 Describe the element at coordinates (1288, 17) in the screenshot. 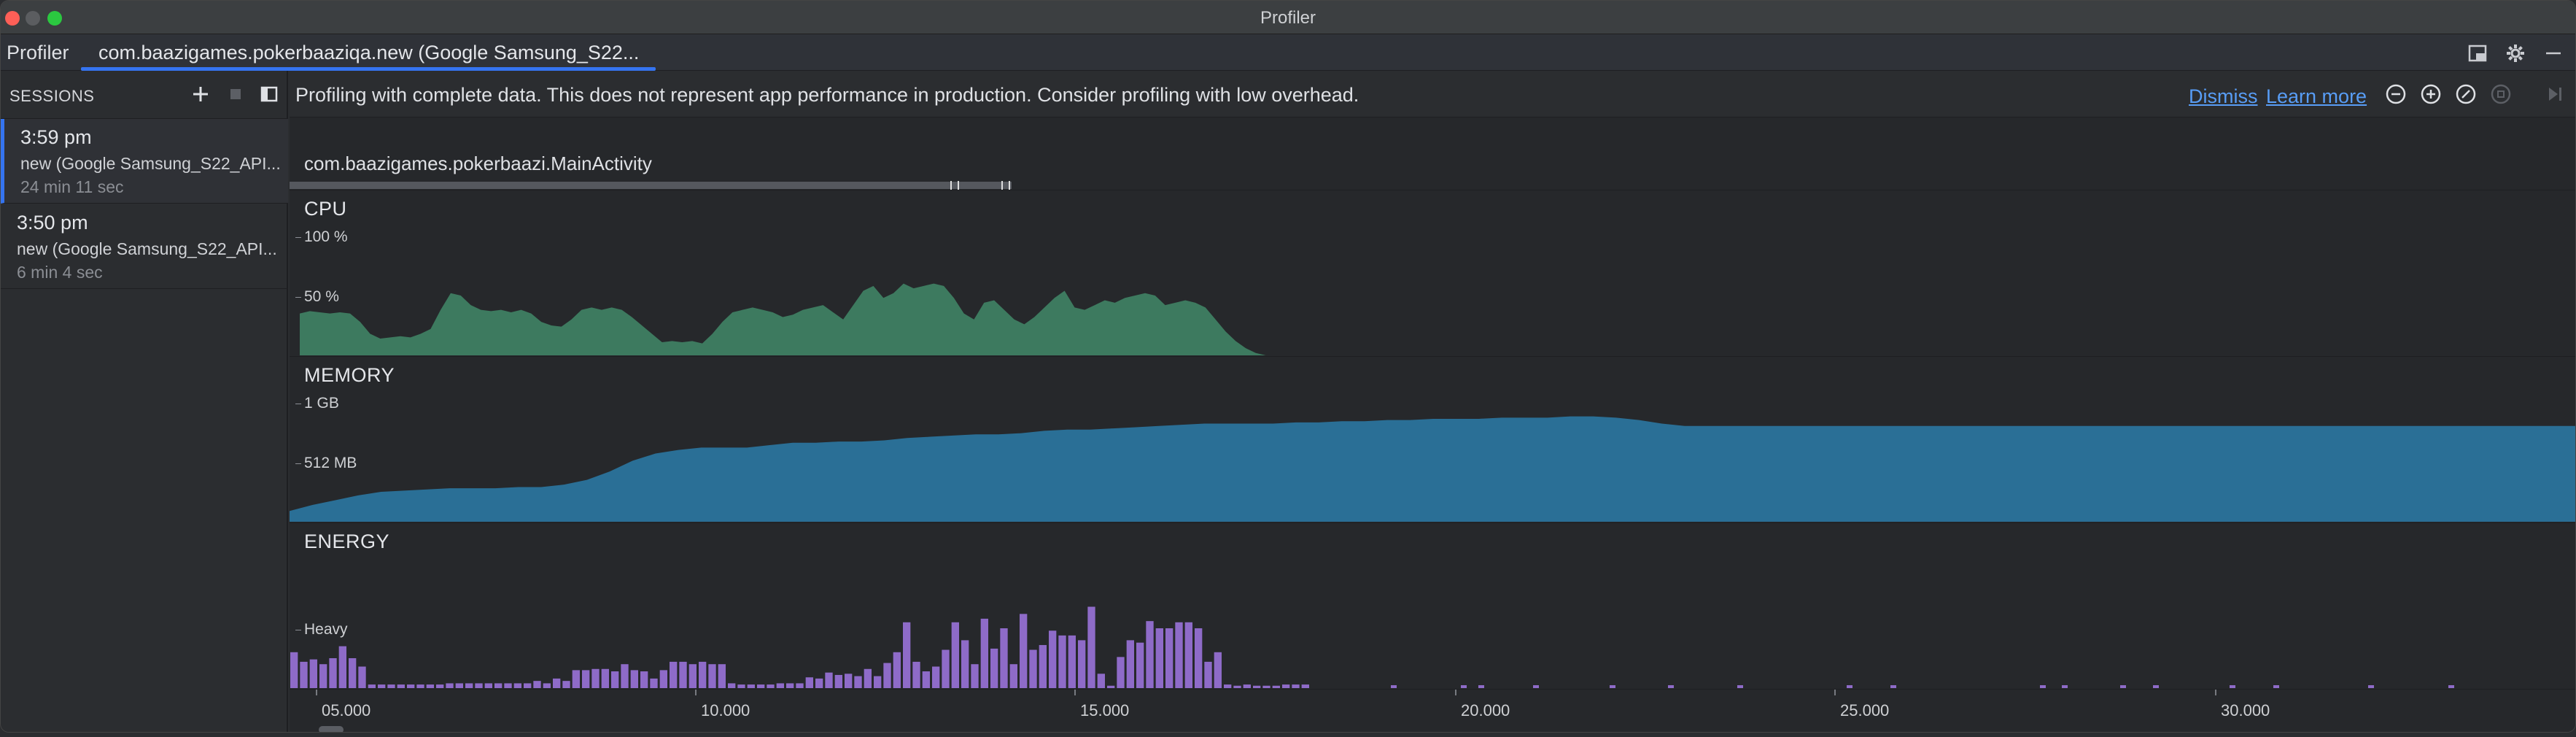

I see `title-bar: Profiler` at that location.